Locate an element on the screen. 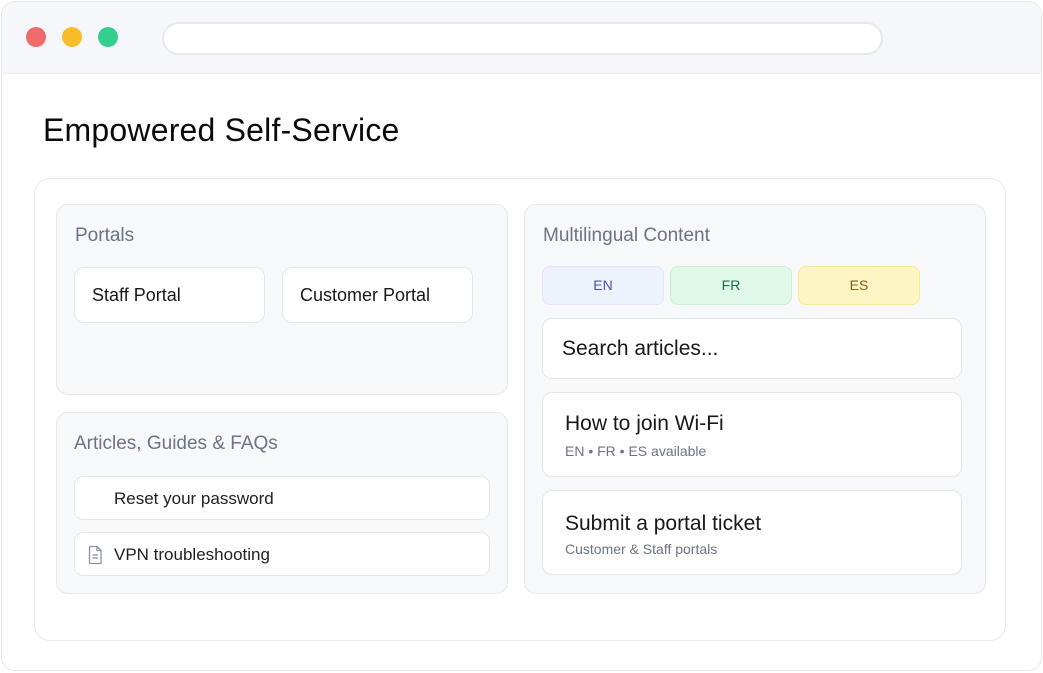  maximize-window-button is located at coordinates (108, 37).